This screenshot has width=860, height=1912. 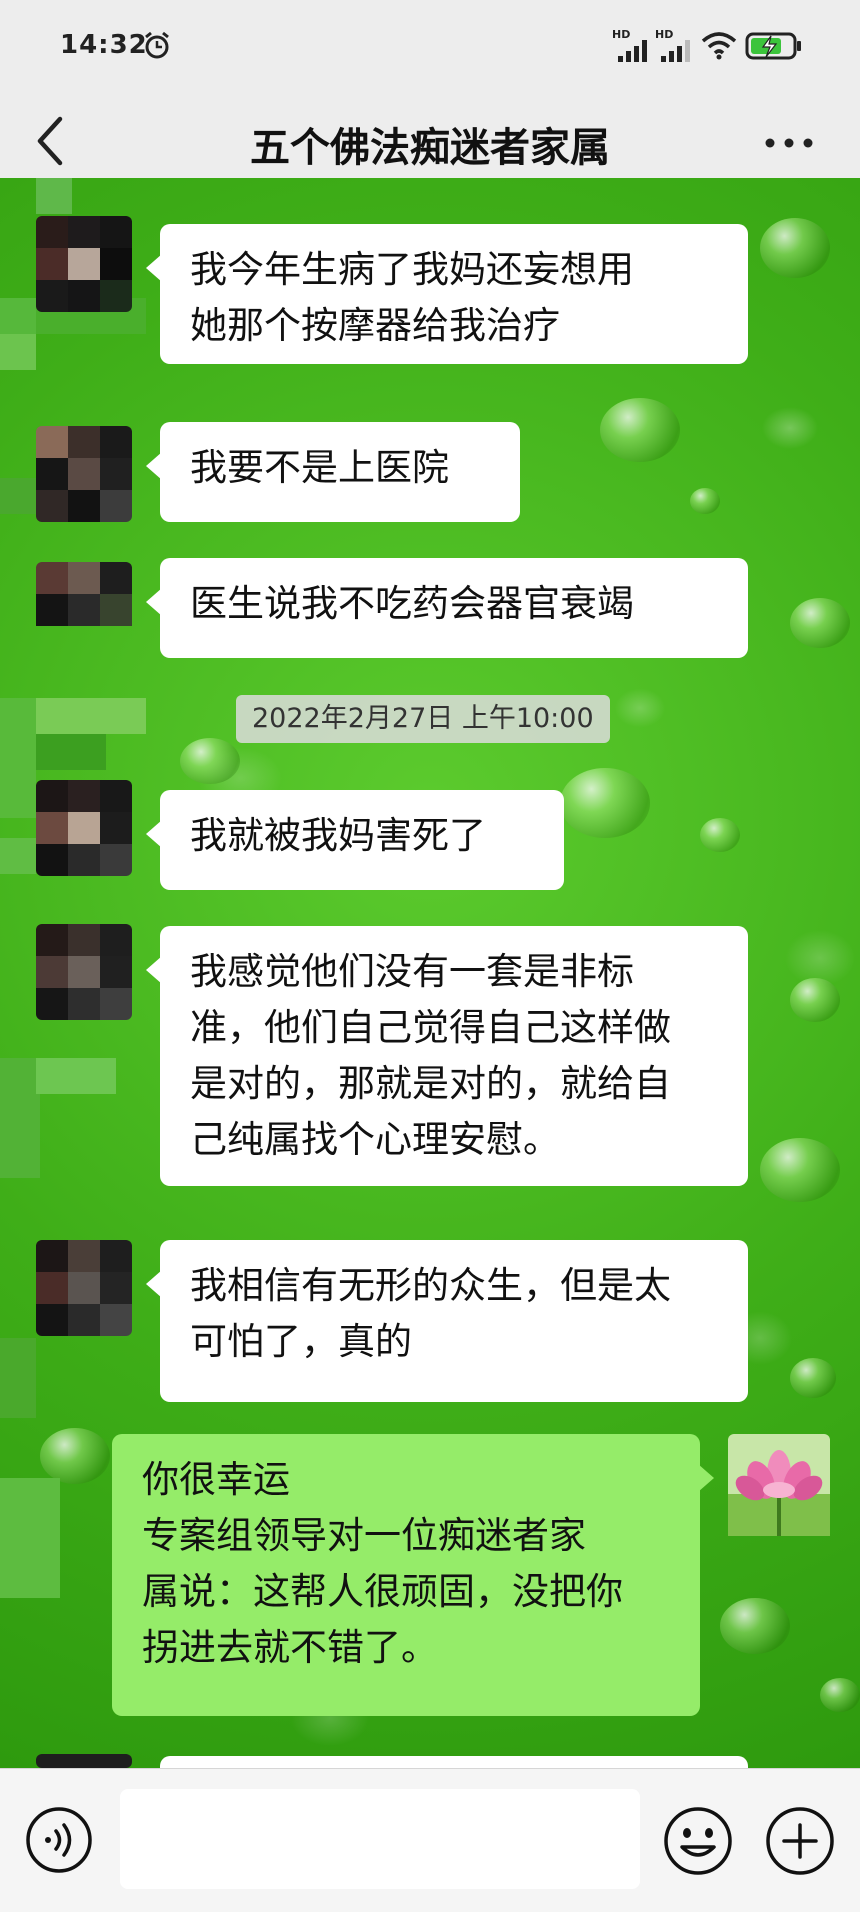 I want to click on timestamp: 2022年2月27日 上午10:00, so click(x=423, y=719).